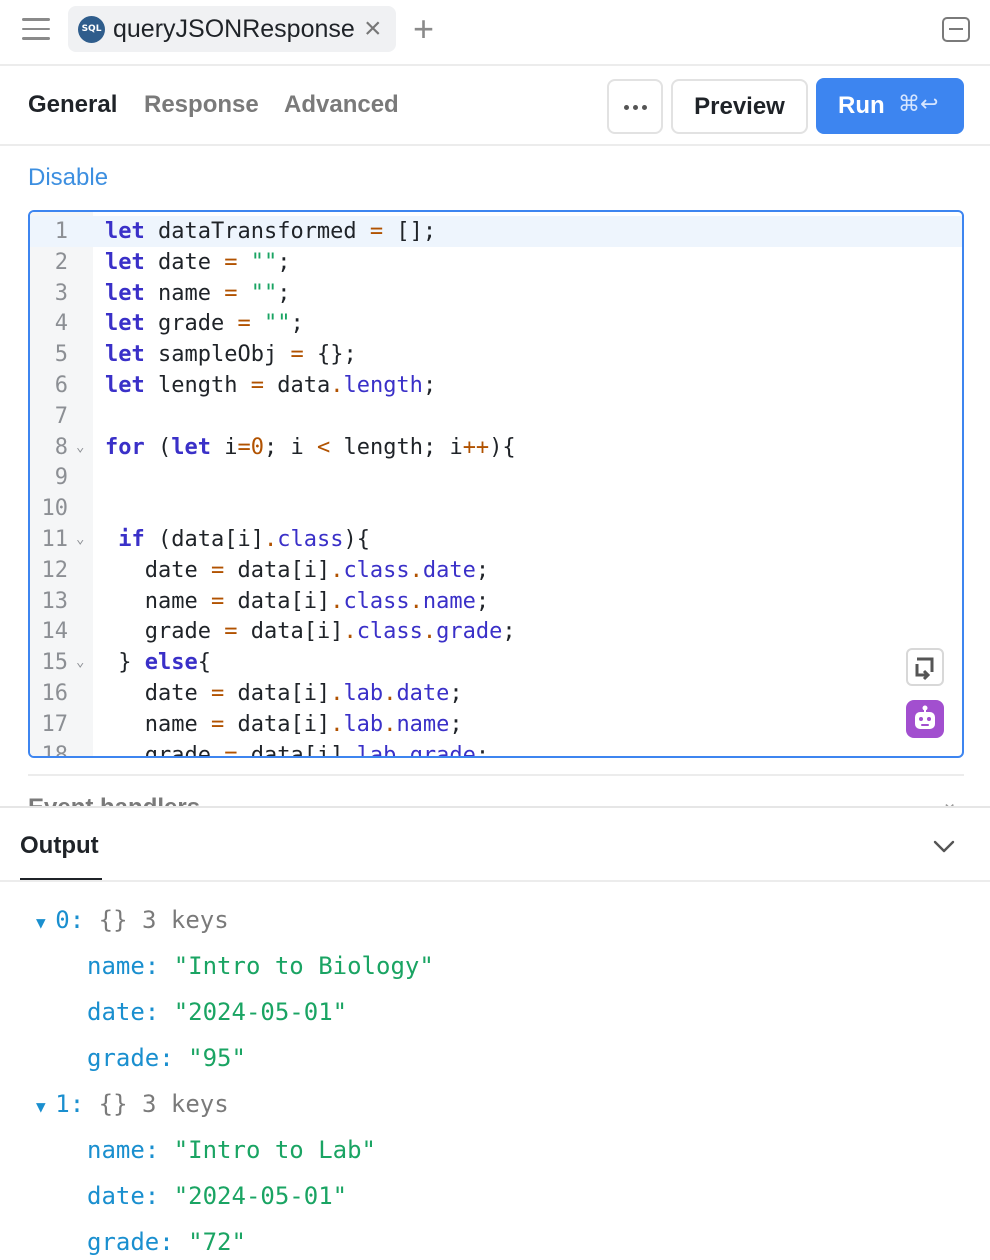 This screenshot has height=1260, width=990. Describe the element at coordinates (61, 478) in the screenshot. I see `line-number: 9` at that location.